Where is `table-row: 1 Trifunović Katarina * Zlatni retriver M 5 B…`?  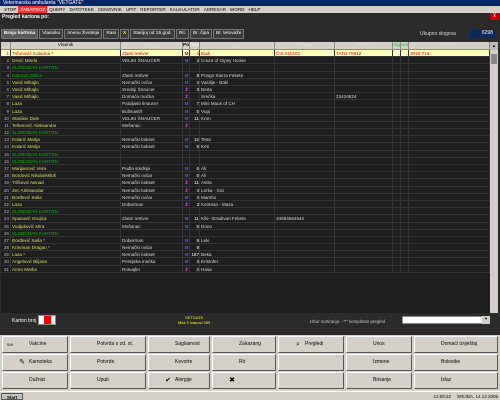
table-row: 1 Trifunović Katarina * Zlatni retriver M 5 B… is located at coordinates (245, 54).